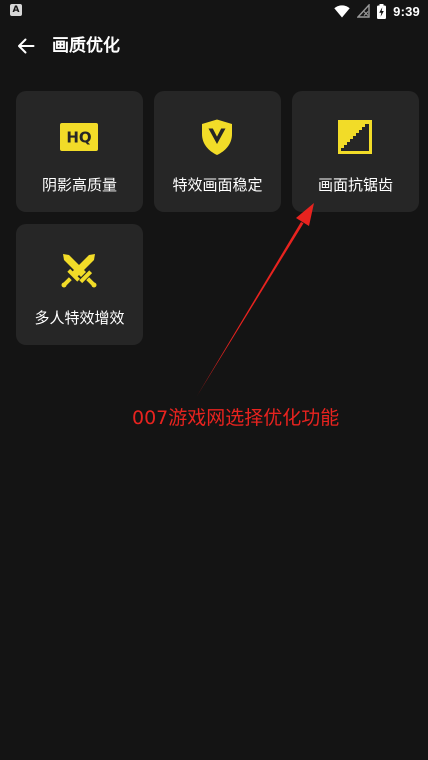  Describe the element at coordinates (16, 10) in the screenshot. I see `app-notification-icon: A` at that location.